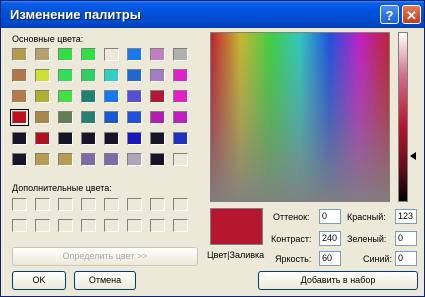 This screenshot has width=425, height=297. I want to click on blue-field: 0, so click(406, 258).